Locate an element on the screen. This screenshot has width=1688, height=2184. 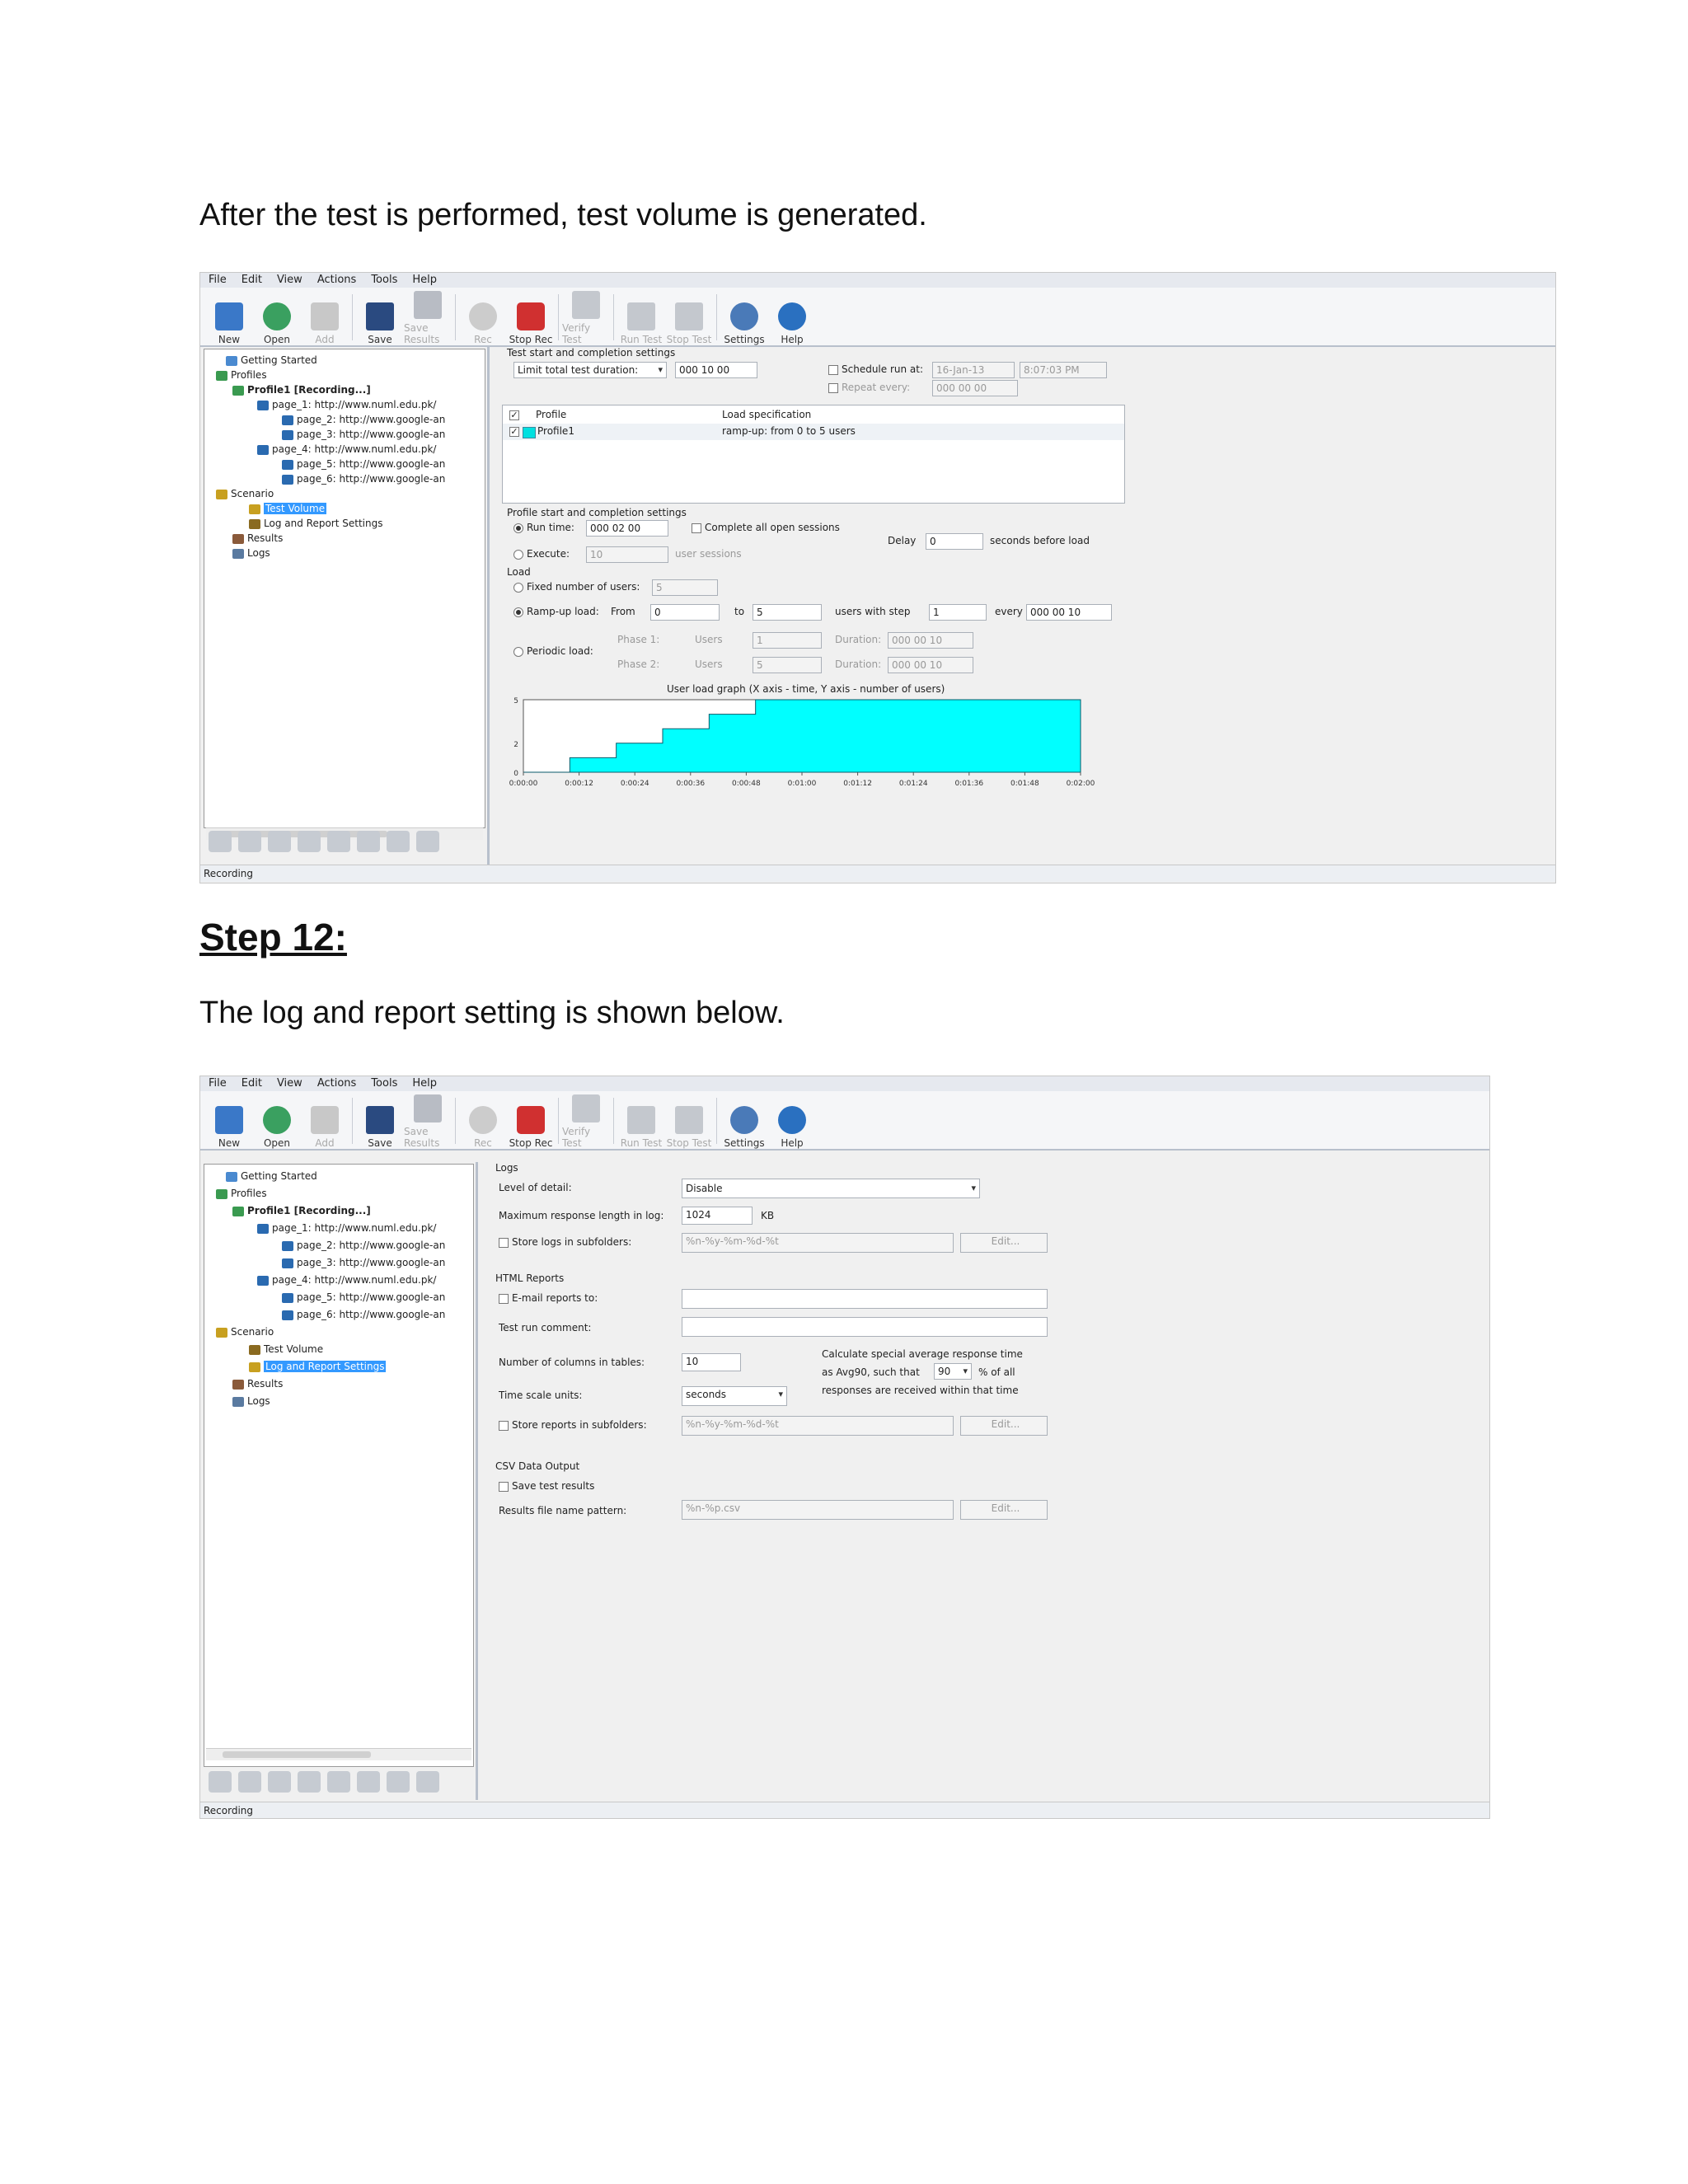
fixed-users-radio is located at coordinates (518, 588).